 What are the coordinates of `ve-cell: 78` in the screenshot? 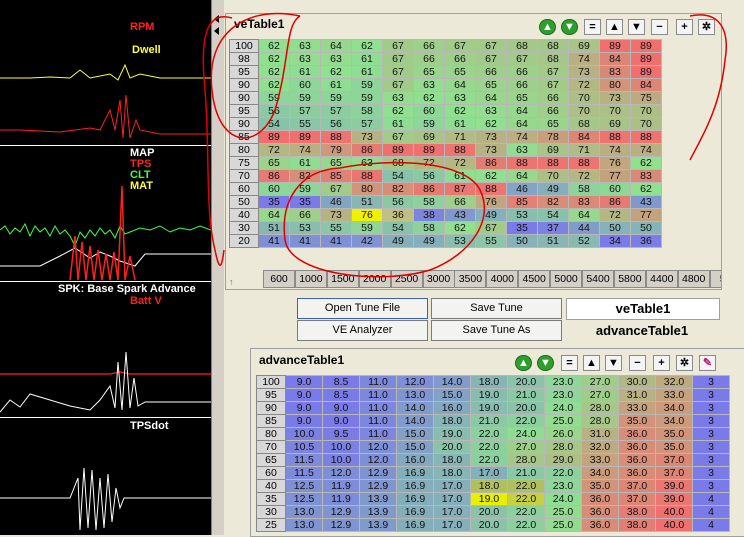 It's located at (553, 137).